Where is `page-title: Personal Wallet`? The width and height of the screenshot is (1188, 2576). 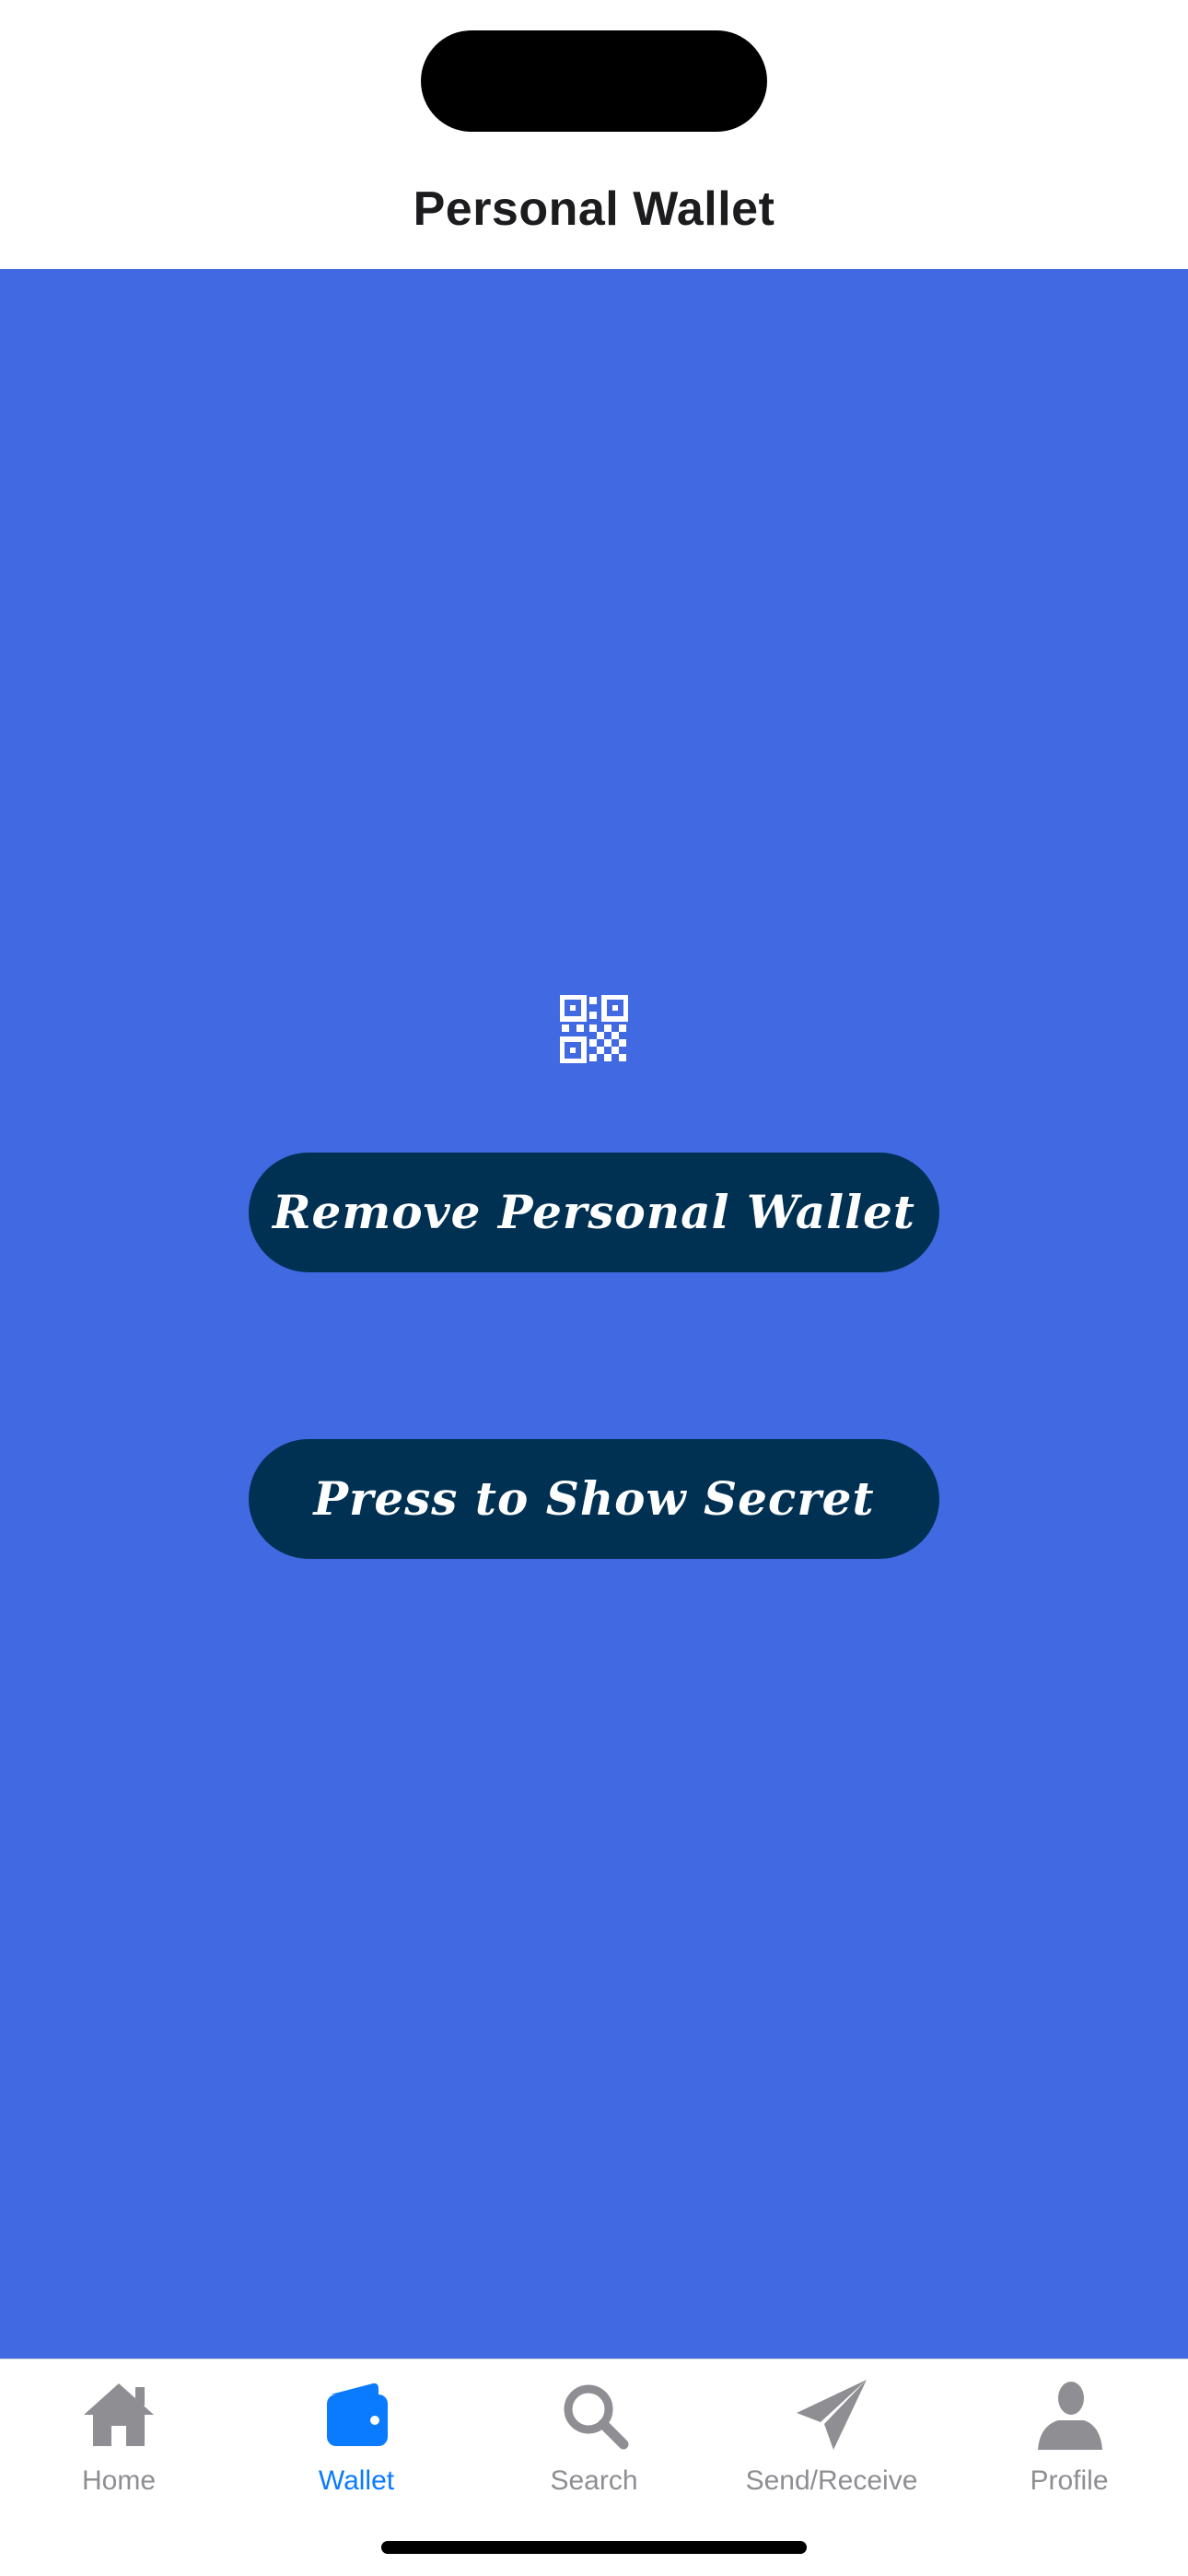 page-title: Personal Wallet is located at coordinates (594, 209).